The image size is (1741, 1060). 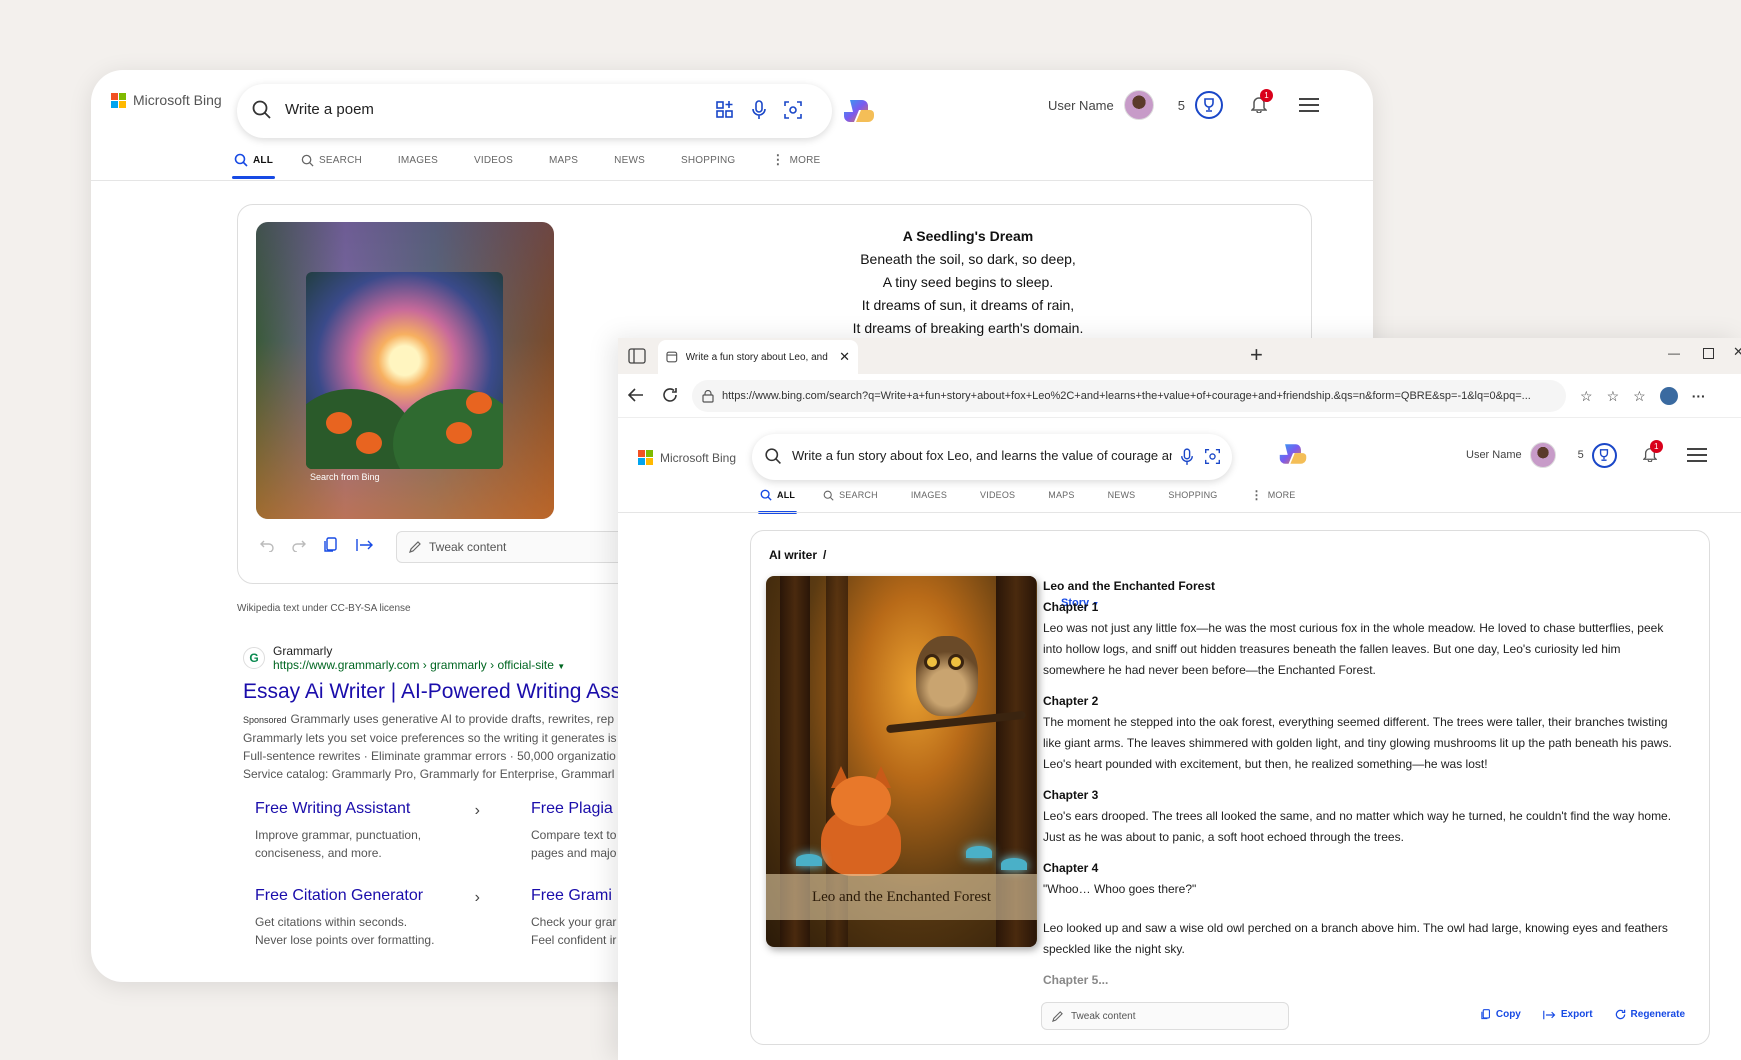 I want to click on search-input: Write a poem, so click(x=329, y=109).